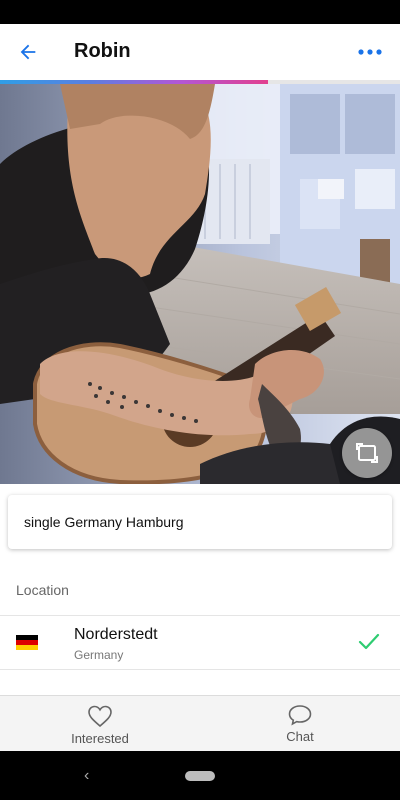  I want to click on bottom-nav: Interested Chat, so click(200, 723).